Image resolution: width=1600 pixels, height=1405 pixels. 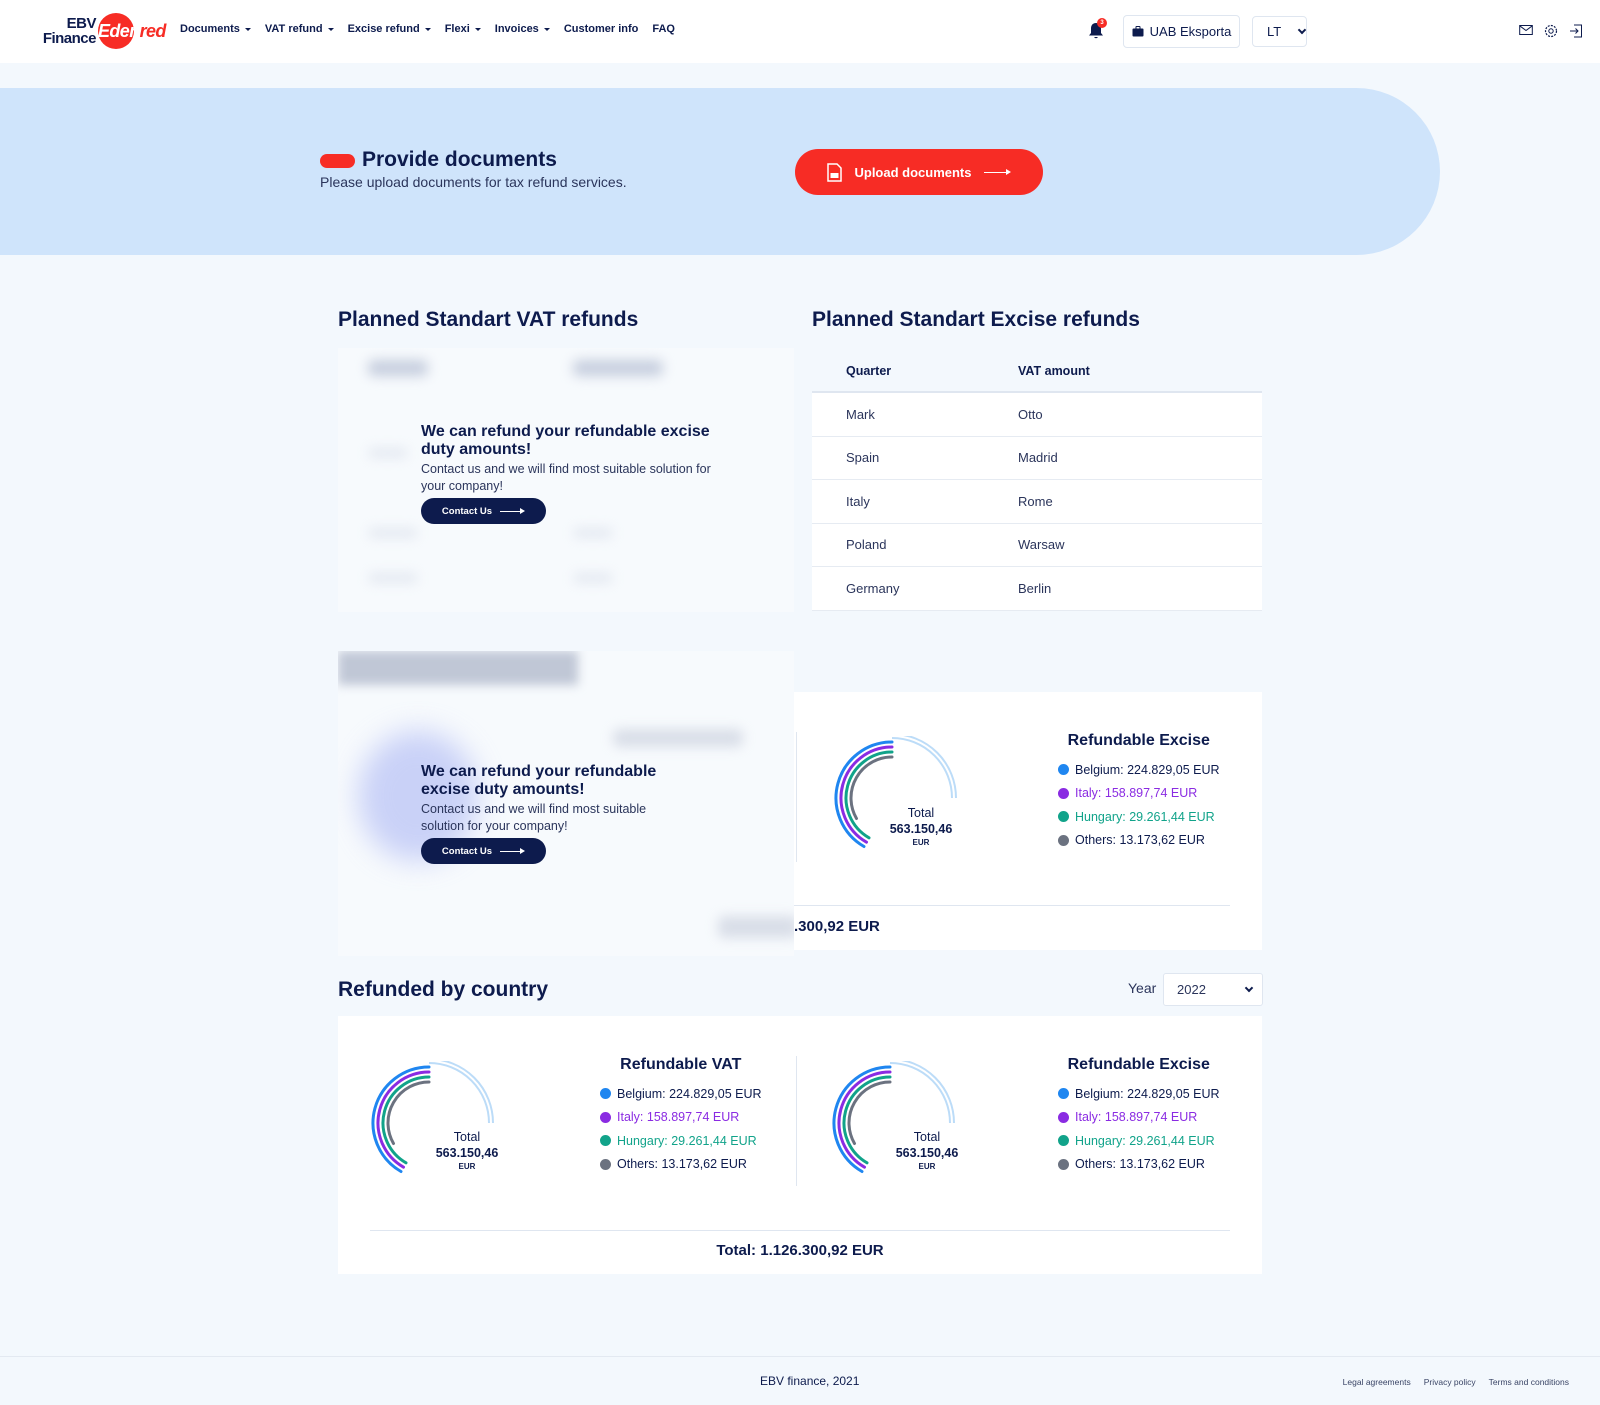 I want to click on footer-link-legal-agreements: Legal agreements, so click(x=1377, y=1382).